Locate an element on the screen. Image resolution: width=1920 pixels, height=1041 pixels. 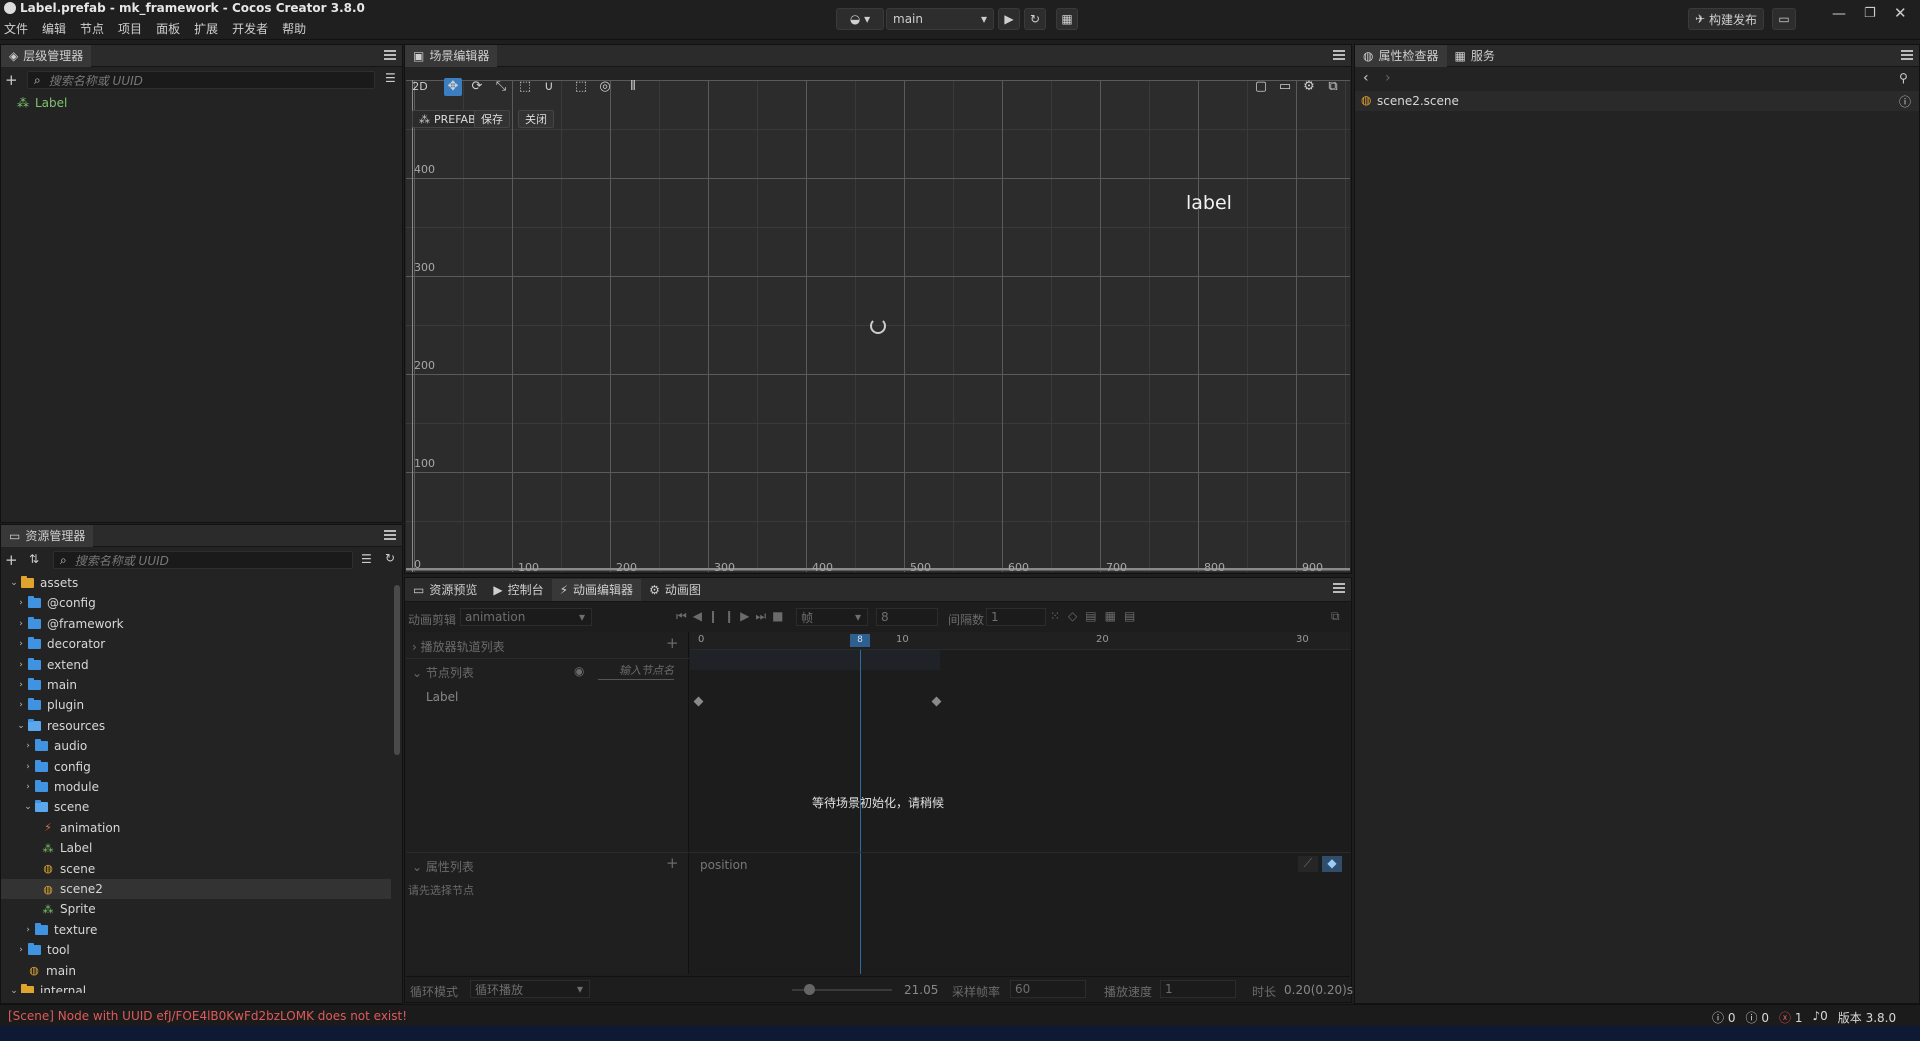
interval-input: 1 is located at coordinates (1016, 617).